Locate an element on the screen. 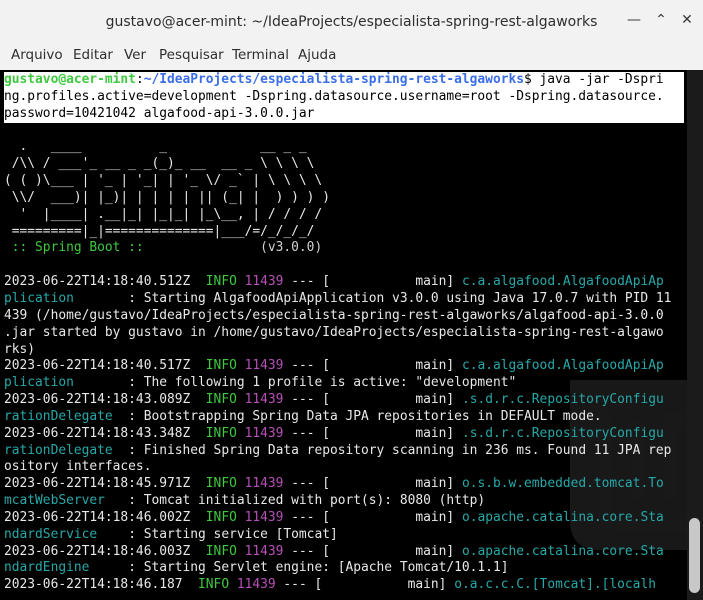 This screenshot has height=600, width=703. menu-pesquisar: Pesquisar is located at coordinates (191, 55).